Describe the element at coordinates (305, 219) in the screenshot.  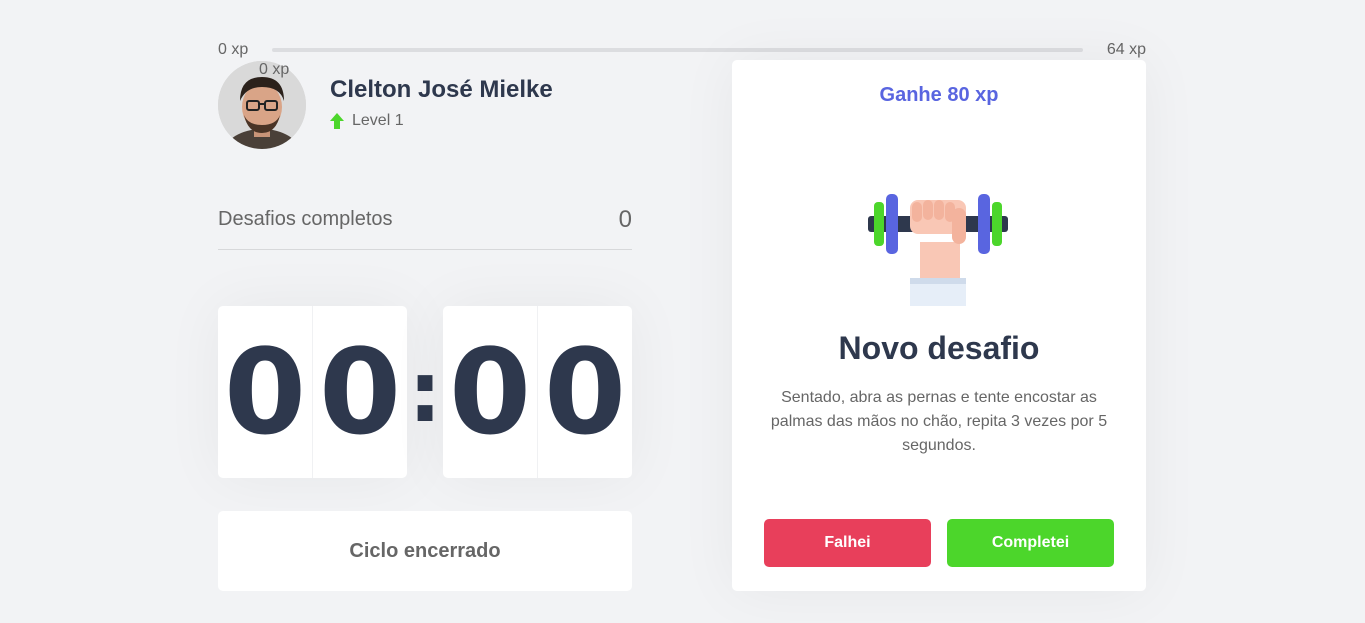
I see `completed-challenges-label: Desafios completos` at that location.